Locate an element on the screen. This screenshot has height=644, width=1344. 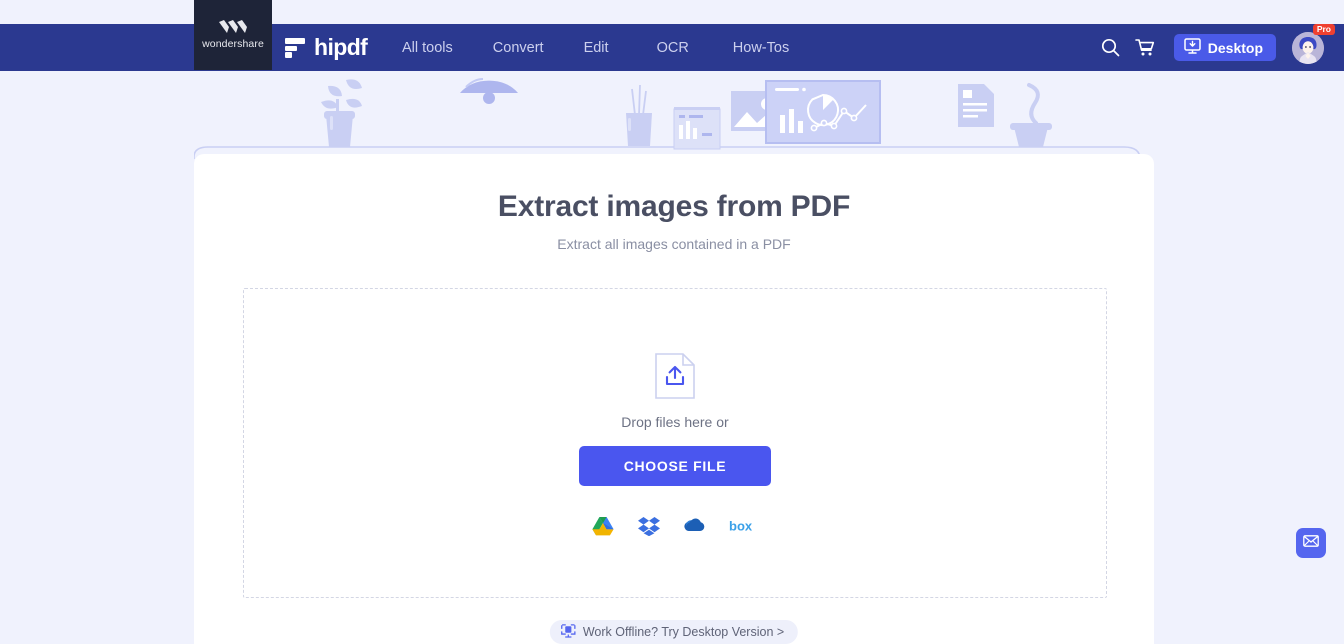
account-avatar: Pro is located at coordinates (1313, 43).